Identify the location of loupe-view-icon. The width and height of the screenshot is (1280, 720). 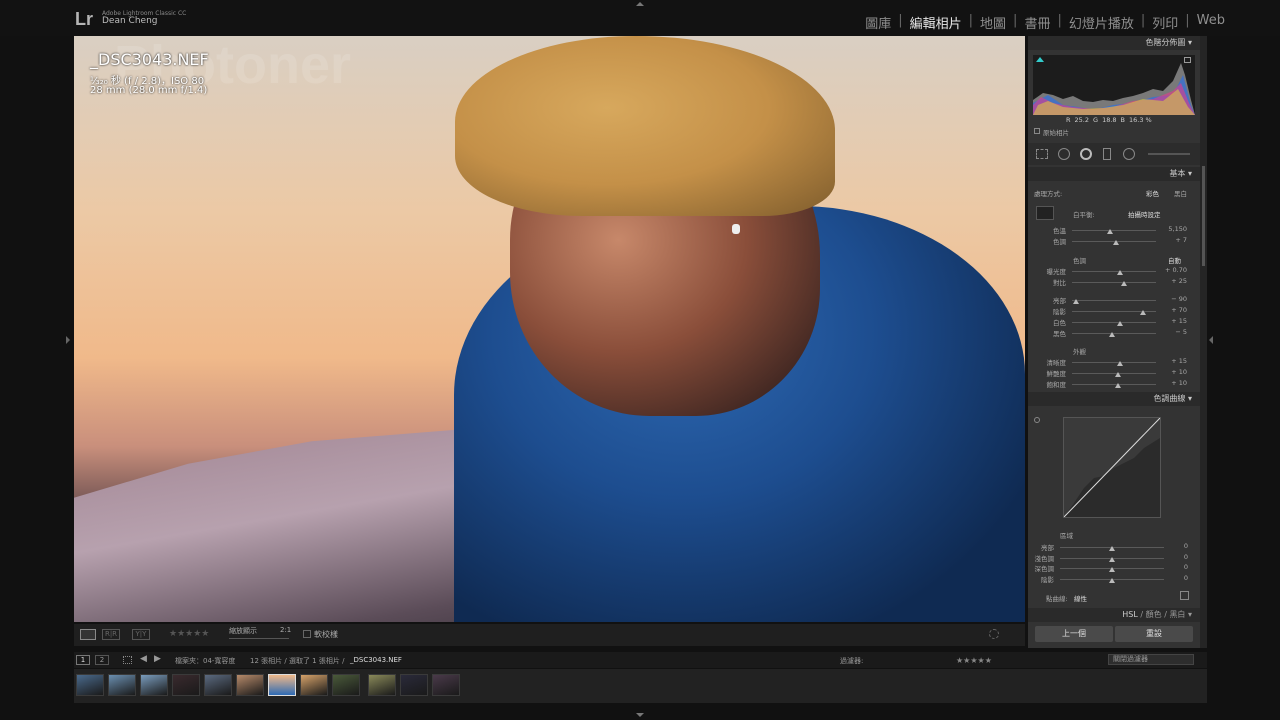
(88, 634).